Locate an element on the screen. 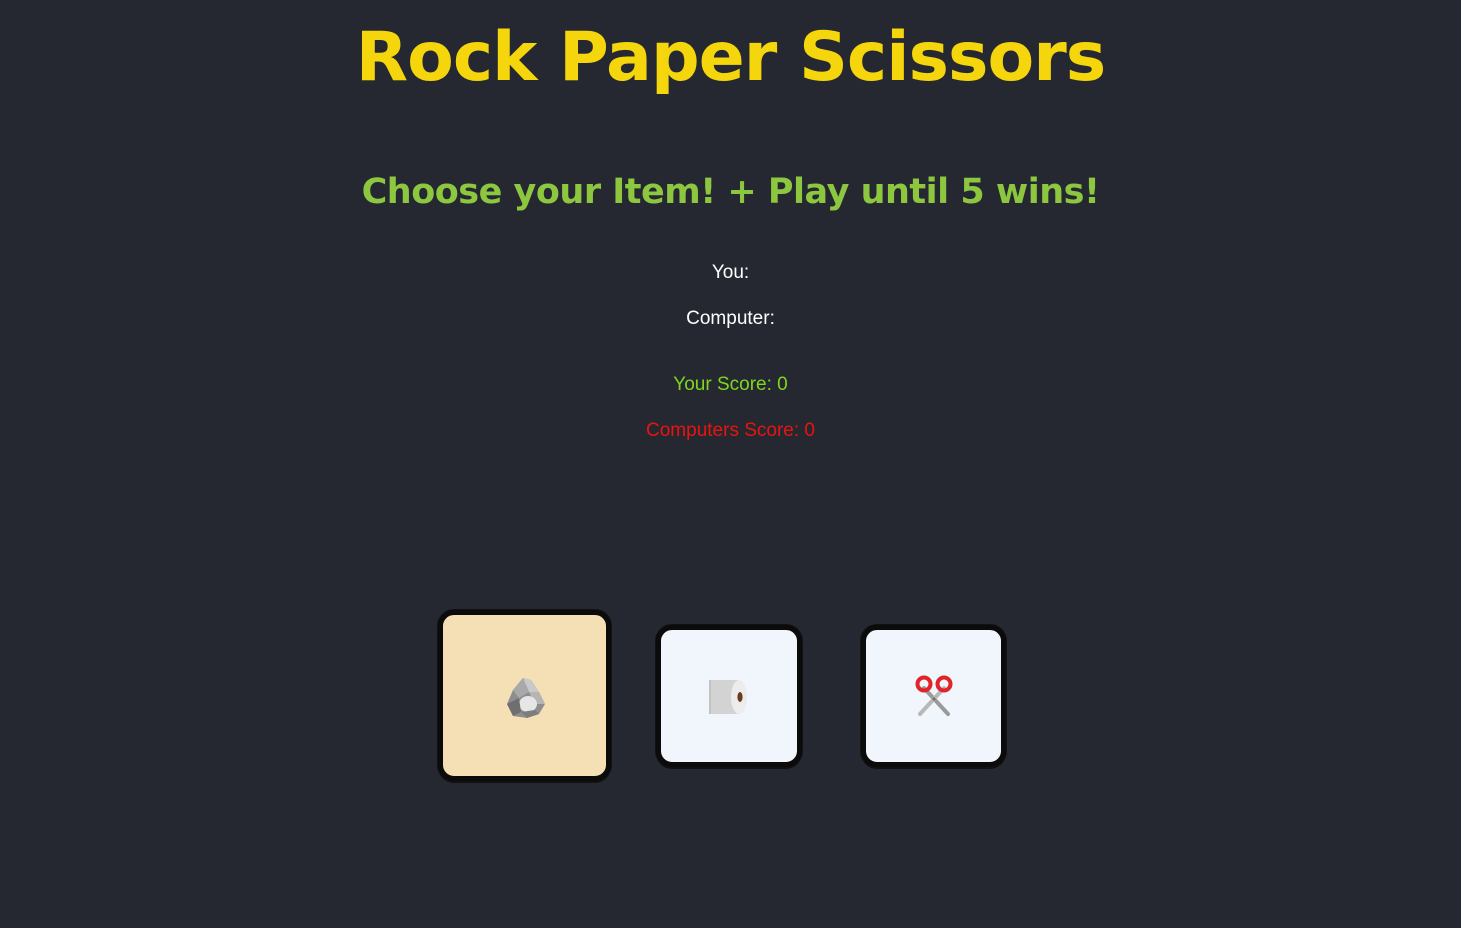  paper-button is located at coordinates (729, 696).